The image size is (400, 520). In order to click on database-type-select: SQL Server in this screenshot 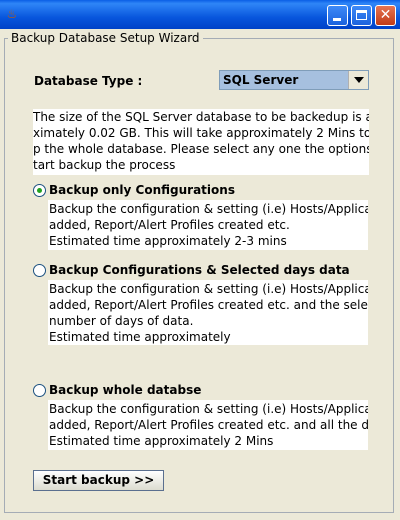, I will do `click(294, 80)`.